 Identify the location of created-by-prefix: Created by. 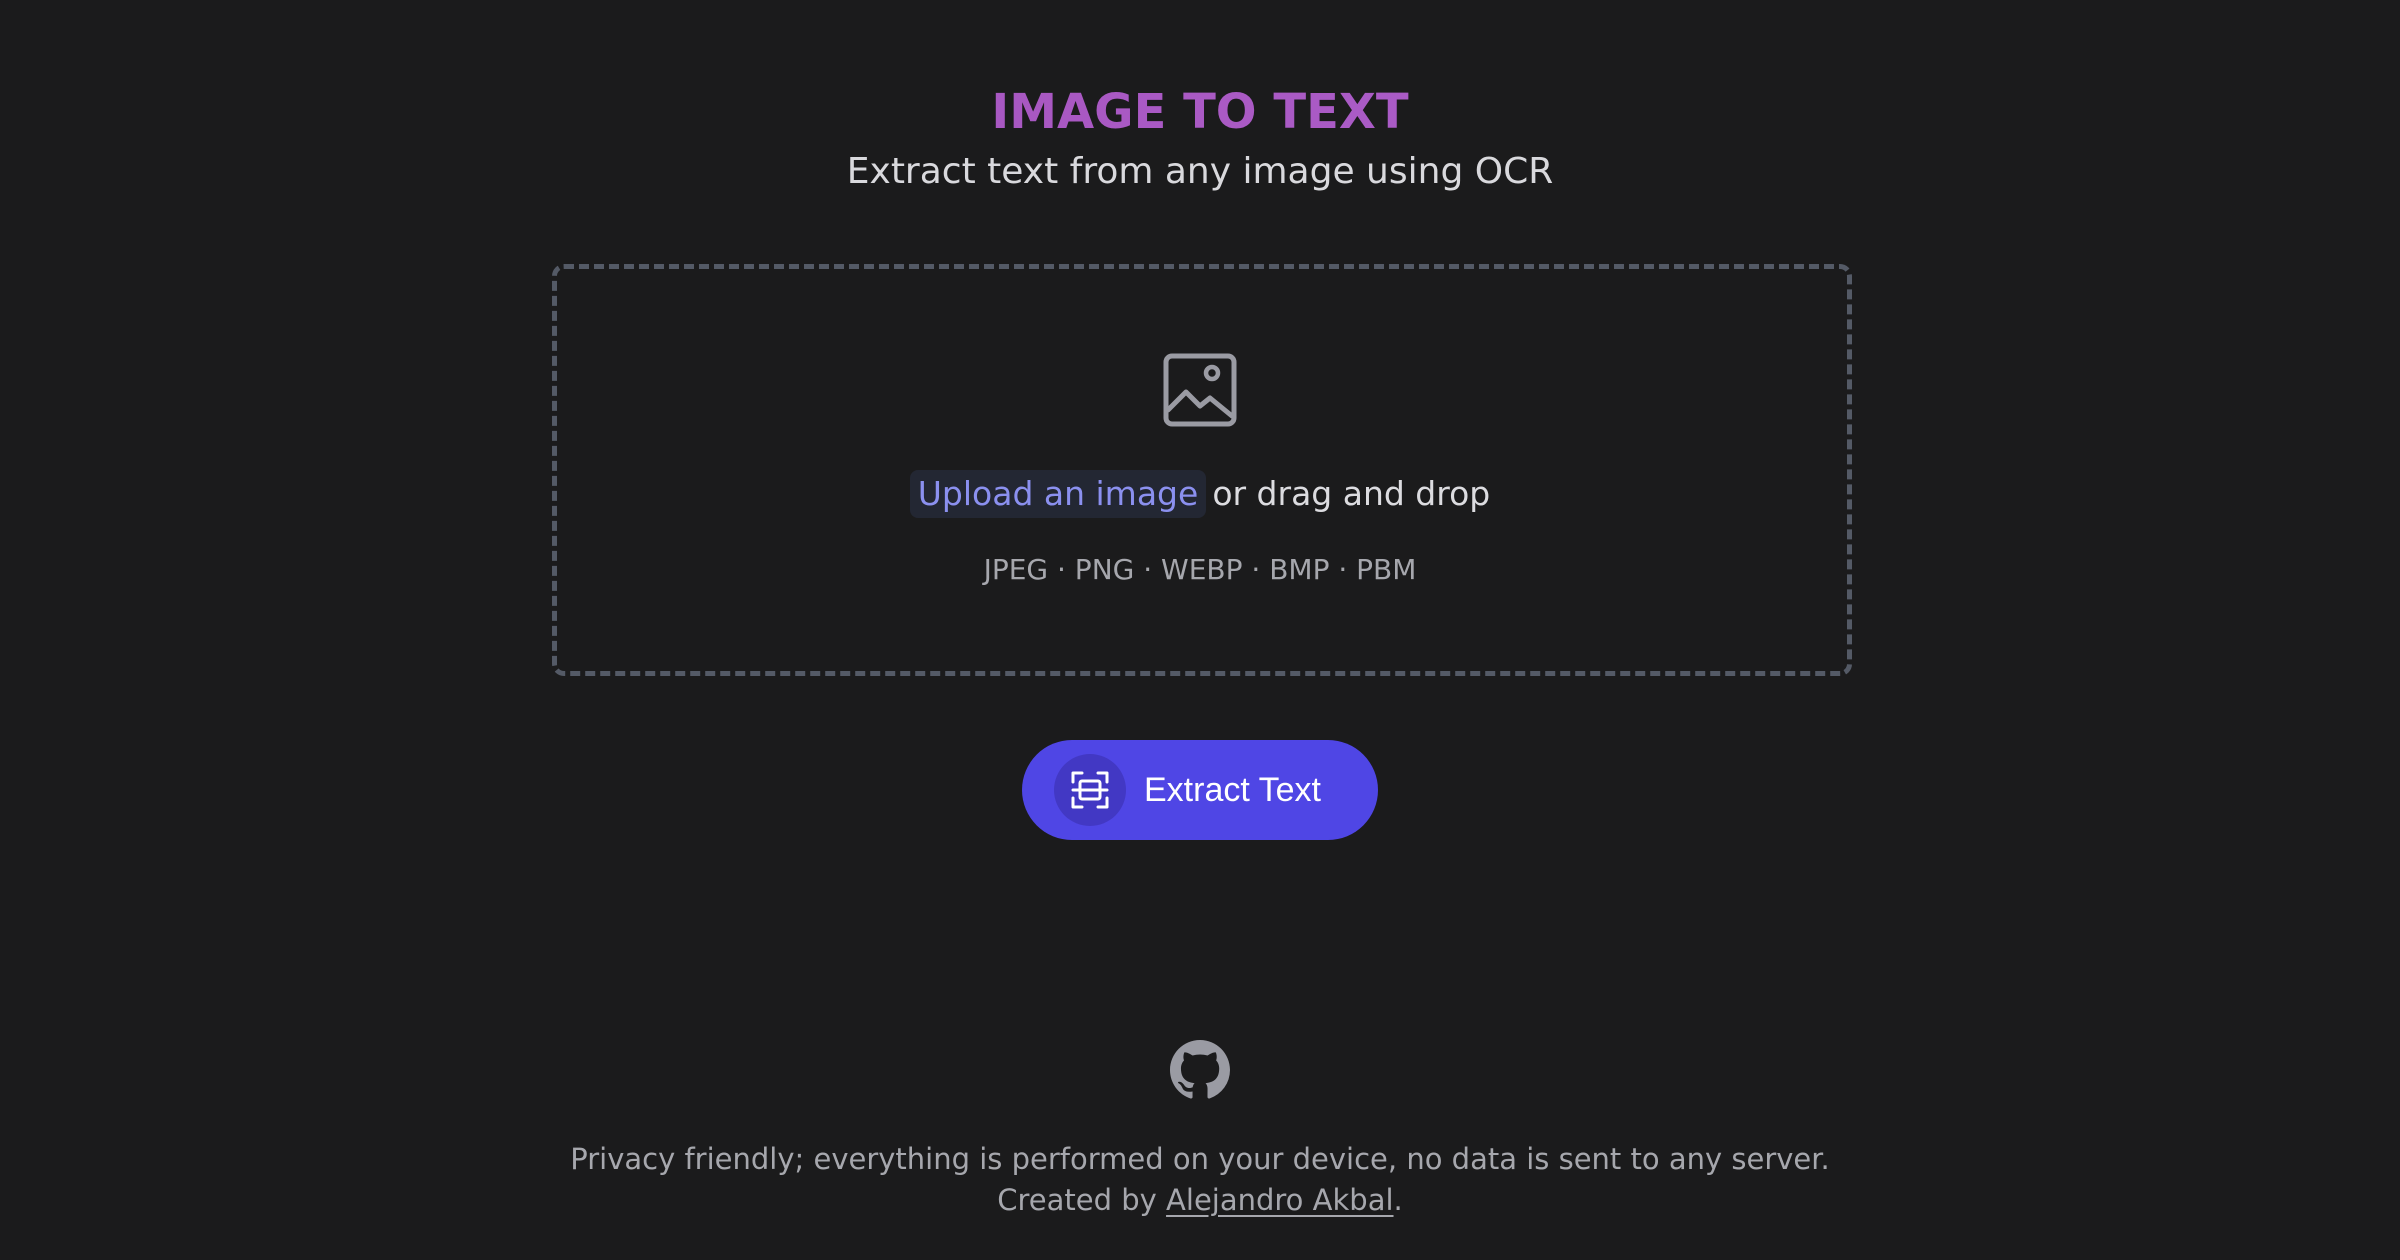
(1077, 1200).